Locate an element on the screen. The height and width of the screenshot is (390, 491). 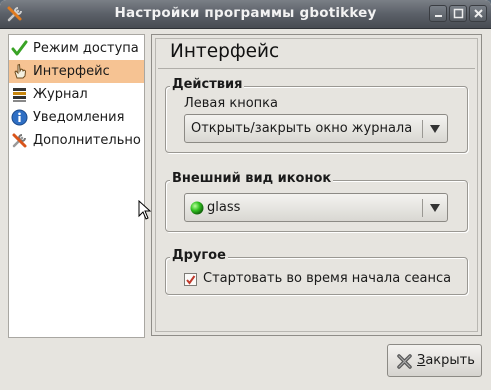
title-divider is located at coordinates (316, 68).